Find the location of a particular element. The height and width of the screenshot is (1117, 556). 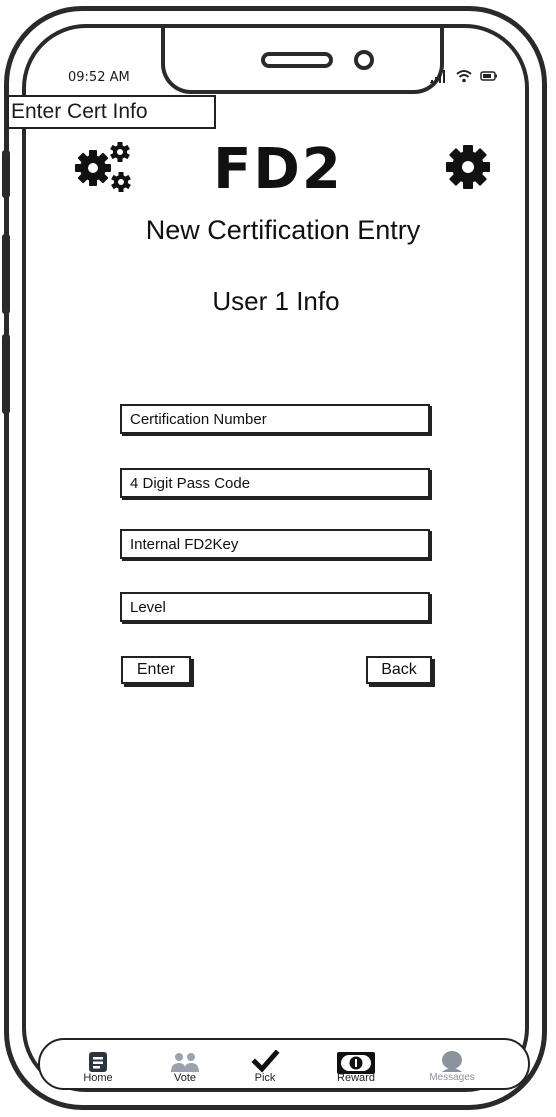

pass-code-input is located at coordinates (275, 483).